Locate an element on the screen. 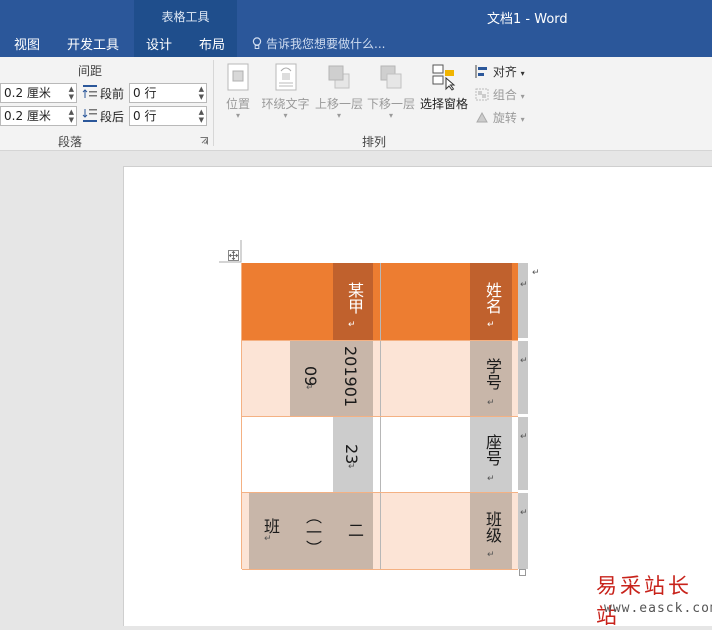  space-before-input: 0 行 ▲ ▼ is located at coordinates (168, 93).